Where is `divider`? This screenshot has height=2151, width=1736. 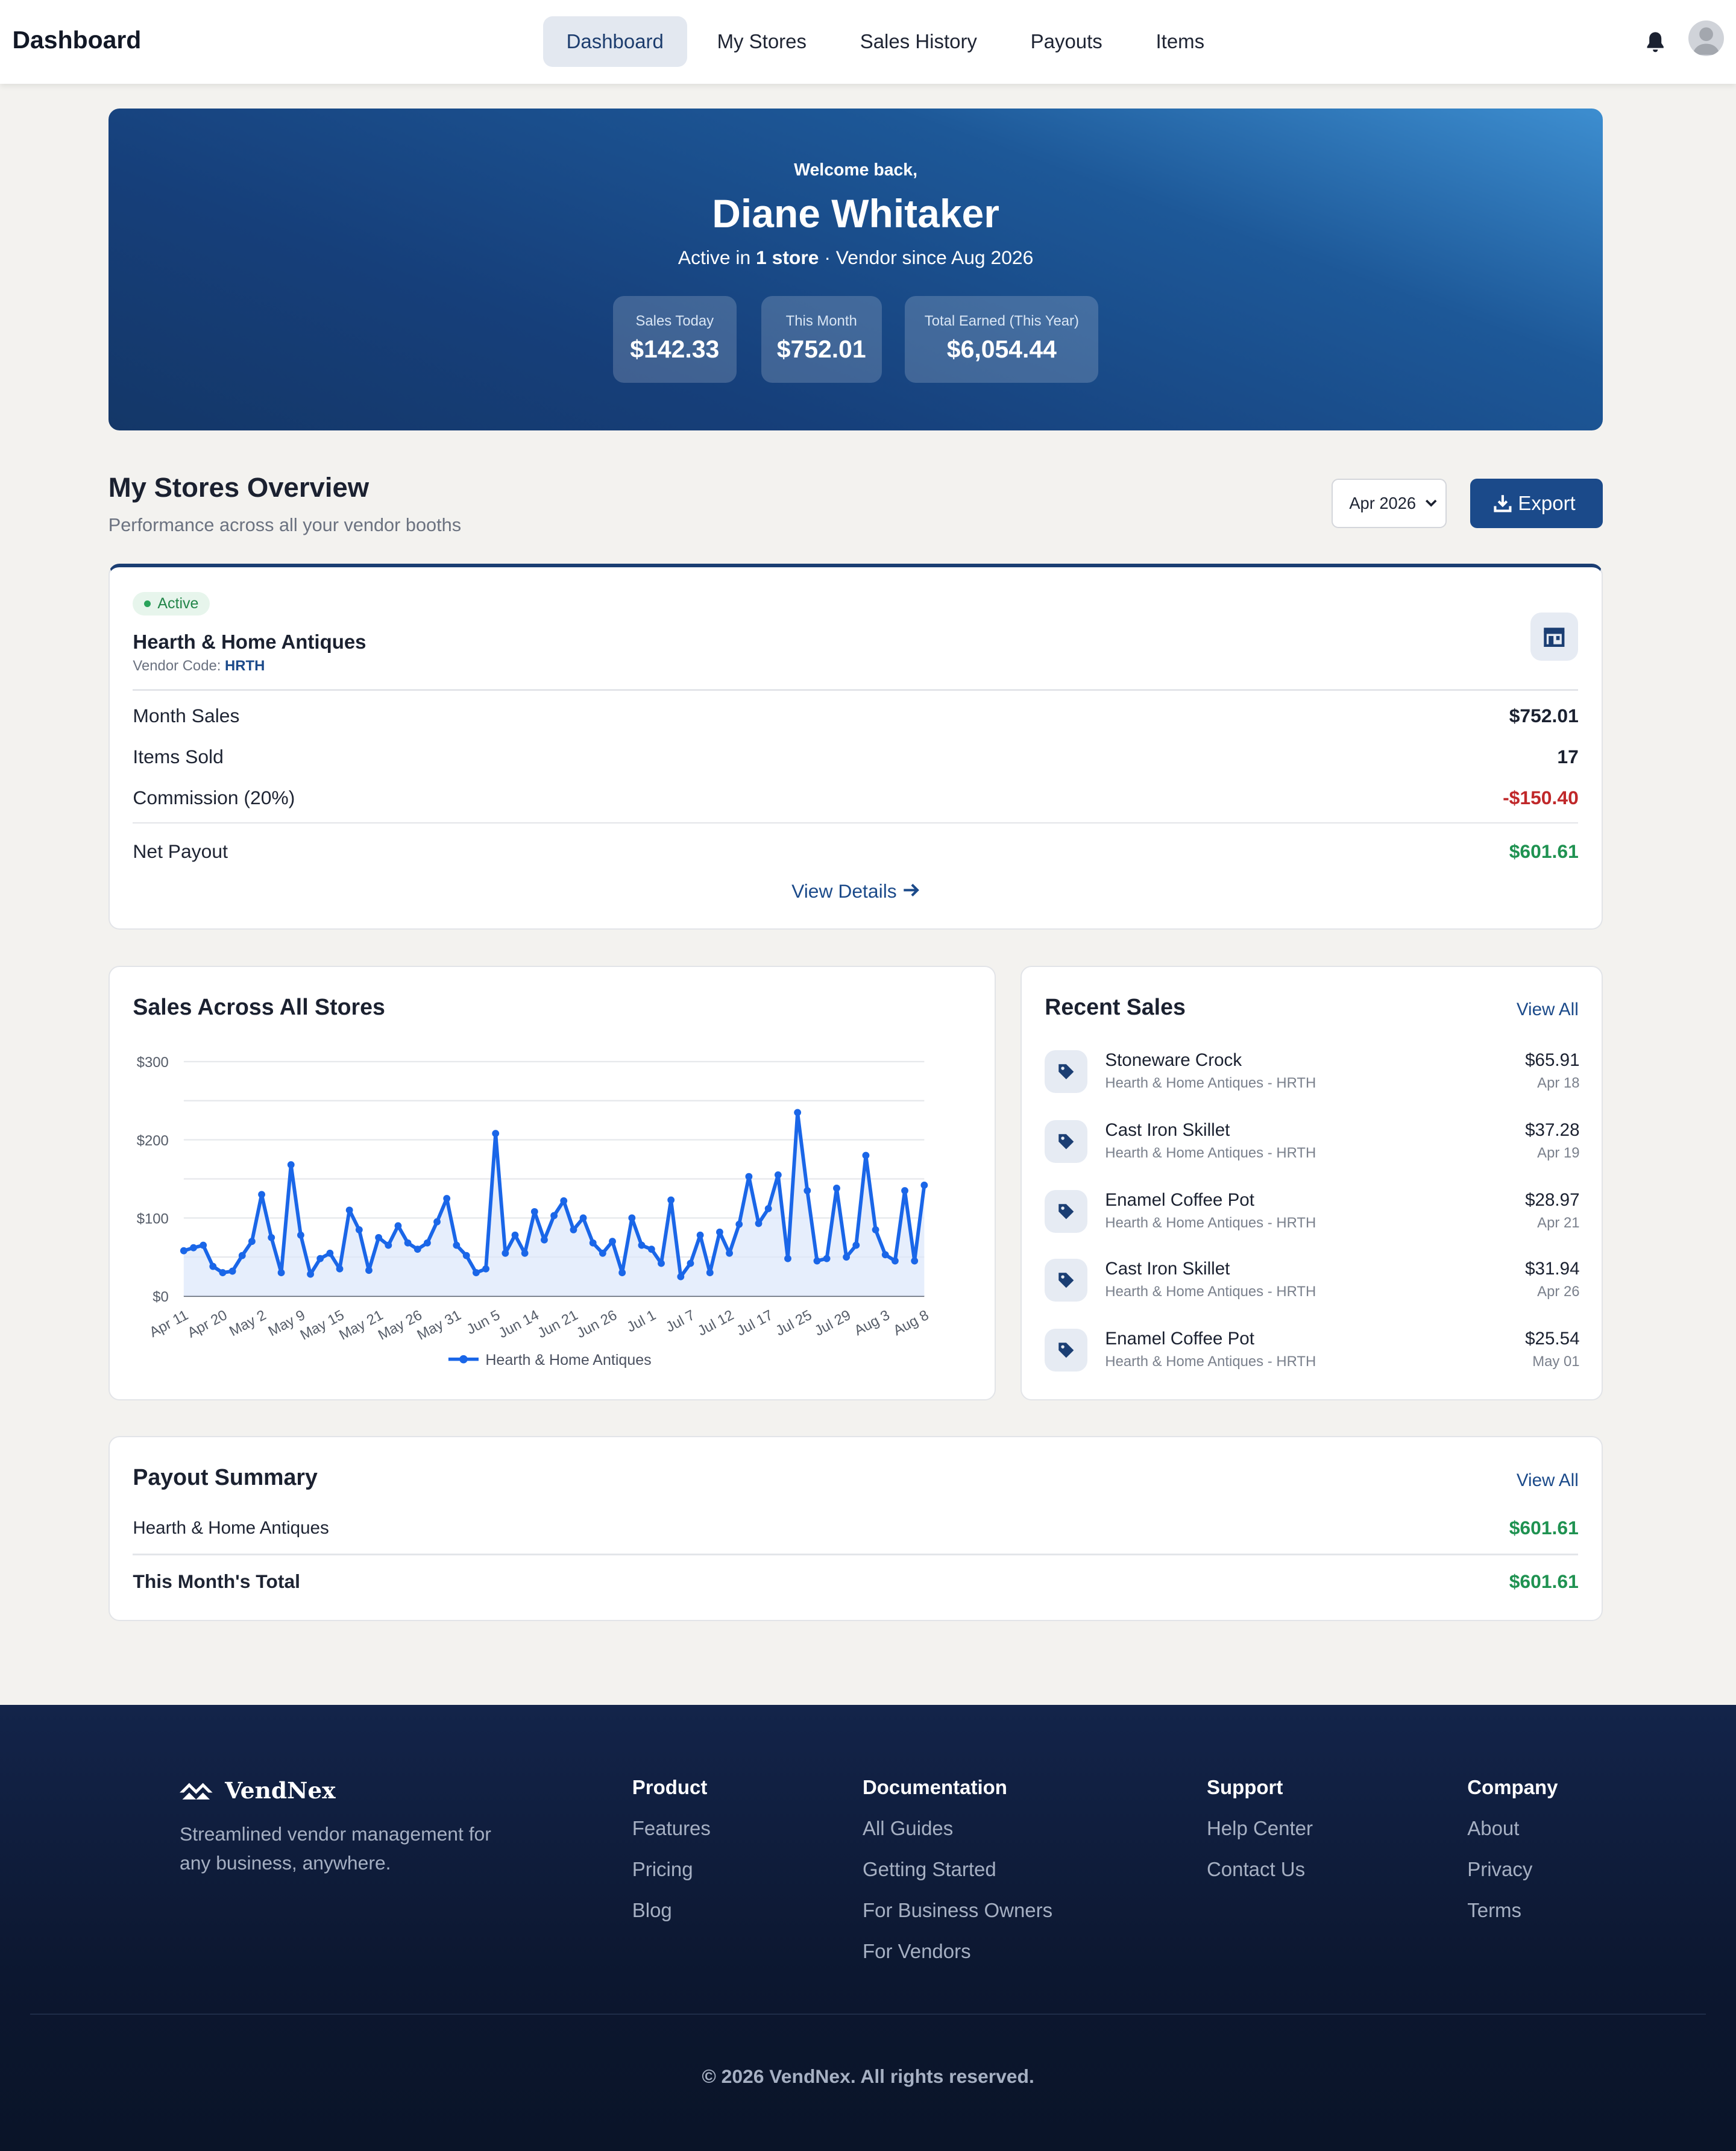
divider is located at coordinates (856, 1554).